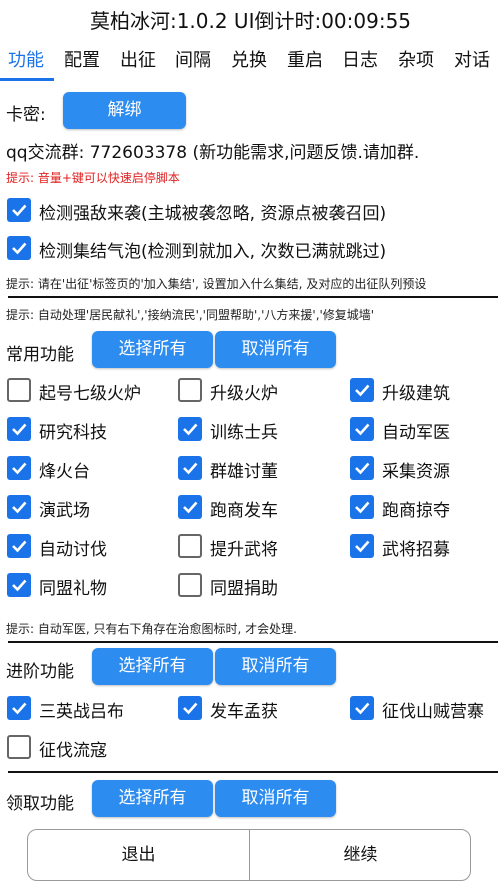 The width and height of the screenshot is (501, 895). I want to click on collect-deselect-all-button: 取消所有, so click(275, 798).